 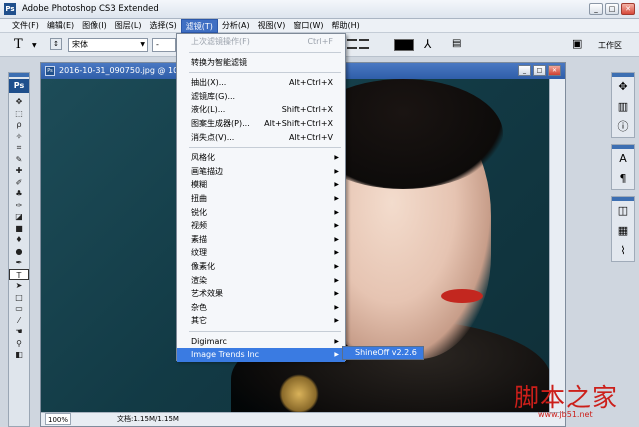 I want to click on clone-stamp-tool-icon: ♣, so click(x=19, y=194).